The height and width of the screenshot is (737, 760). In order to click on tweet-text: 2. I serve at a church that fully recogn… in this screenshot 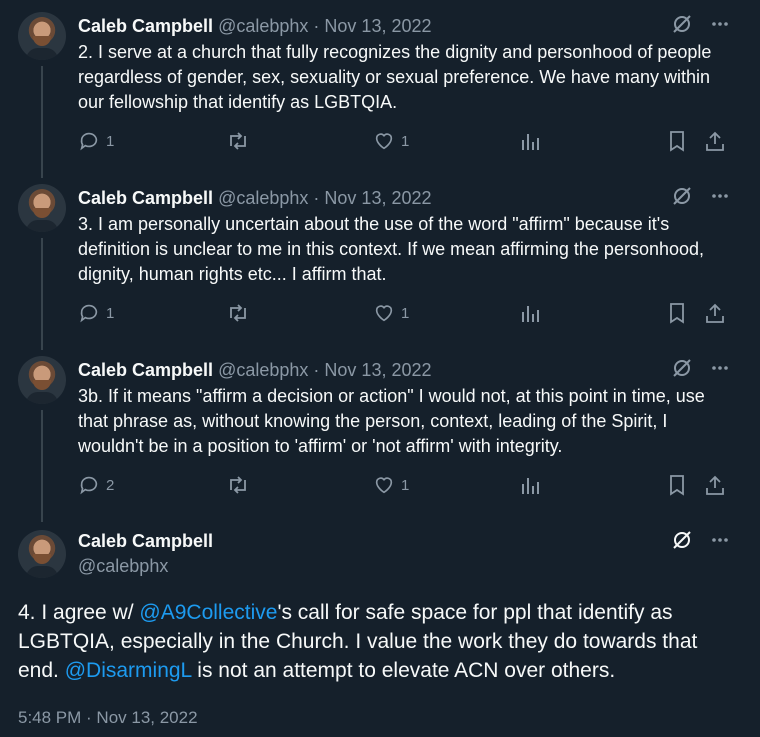, I will do `click(395, 77)`.